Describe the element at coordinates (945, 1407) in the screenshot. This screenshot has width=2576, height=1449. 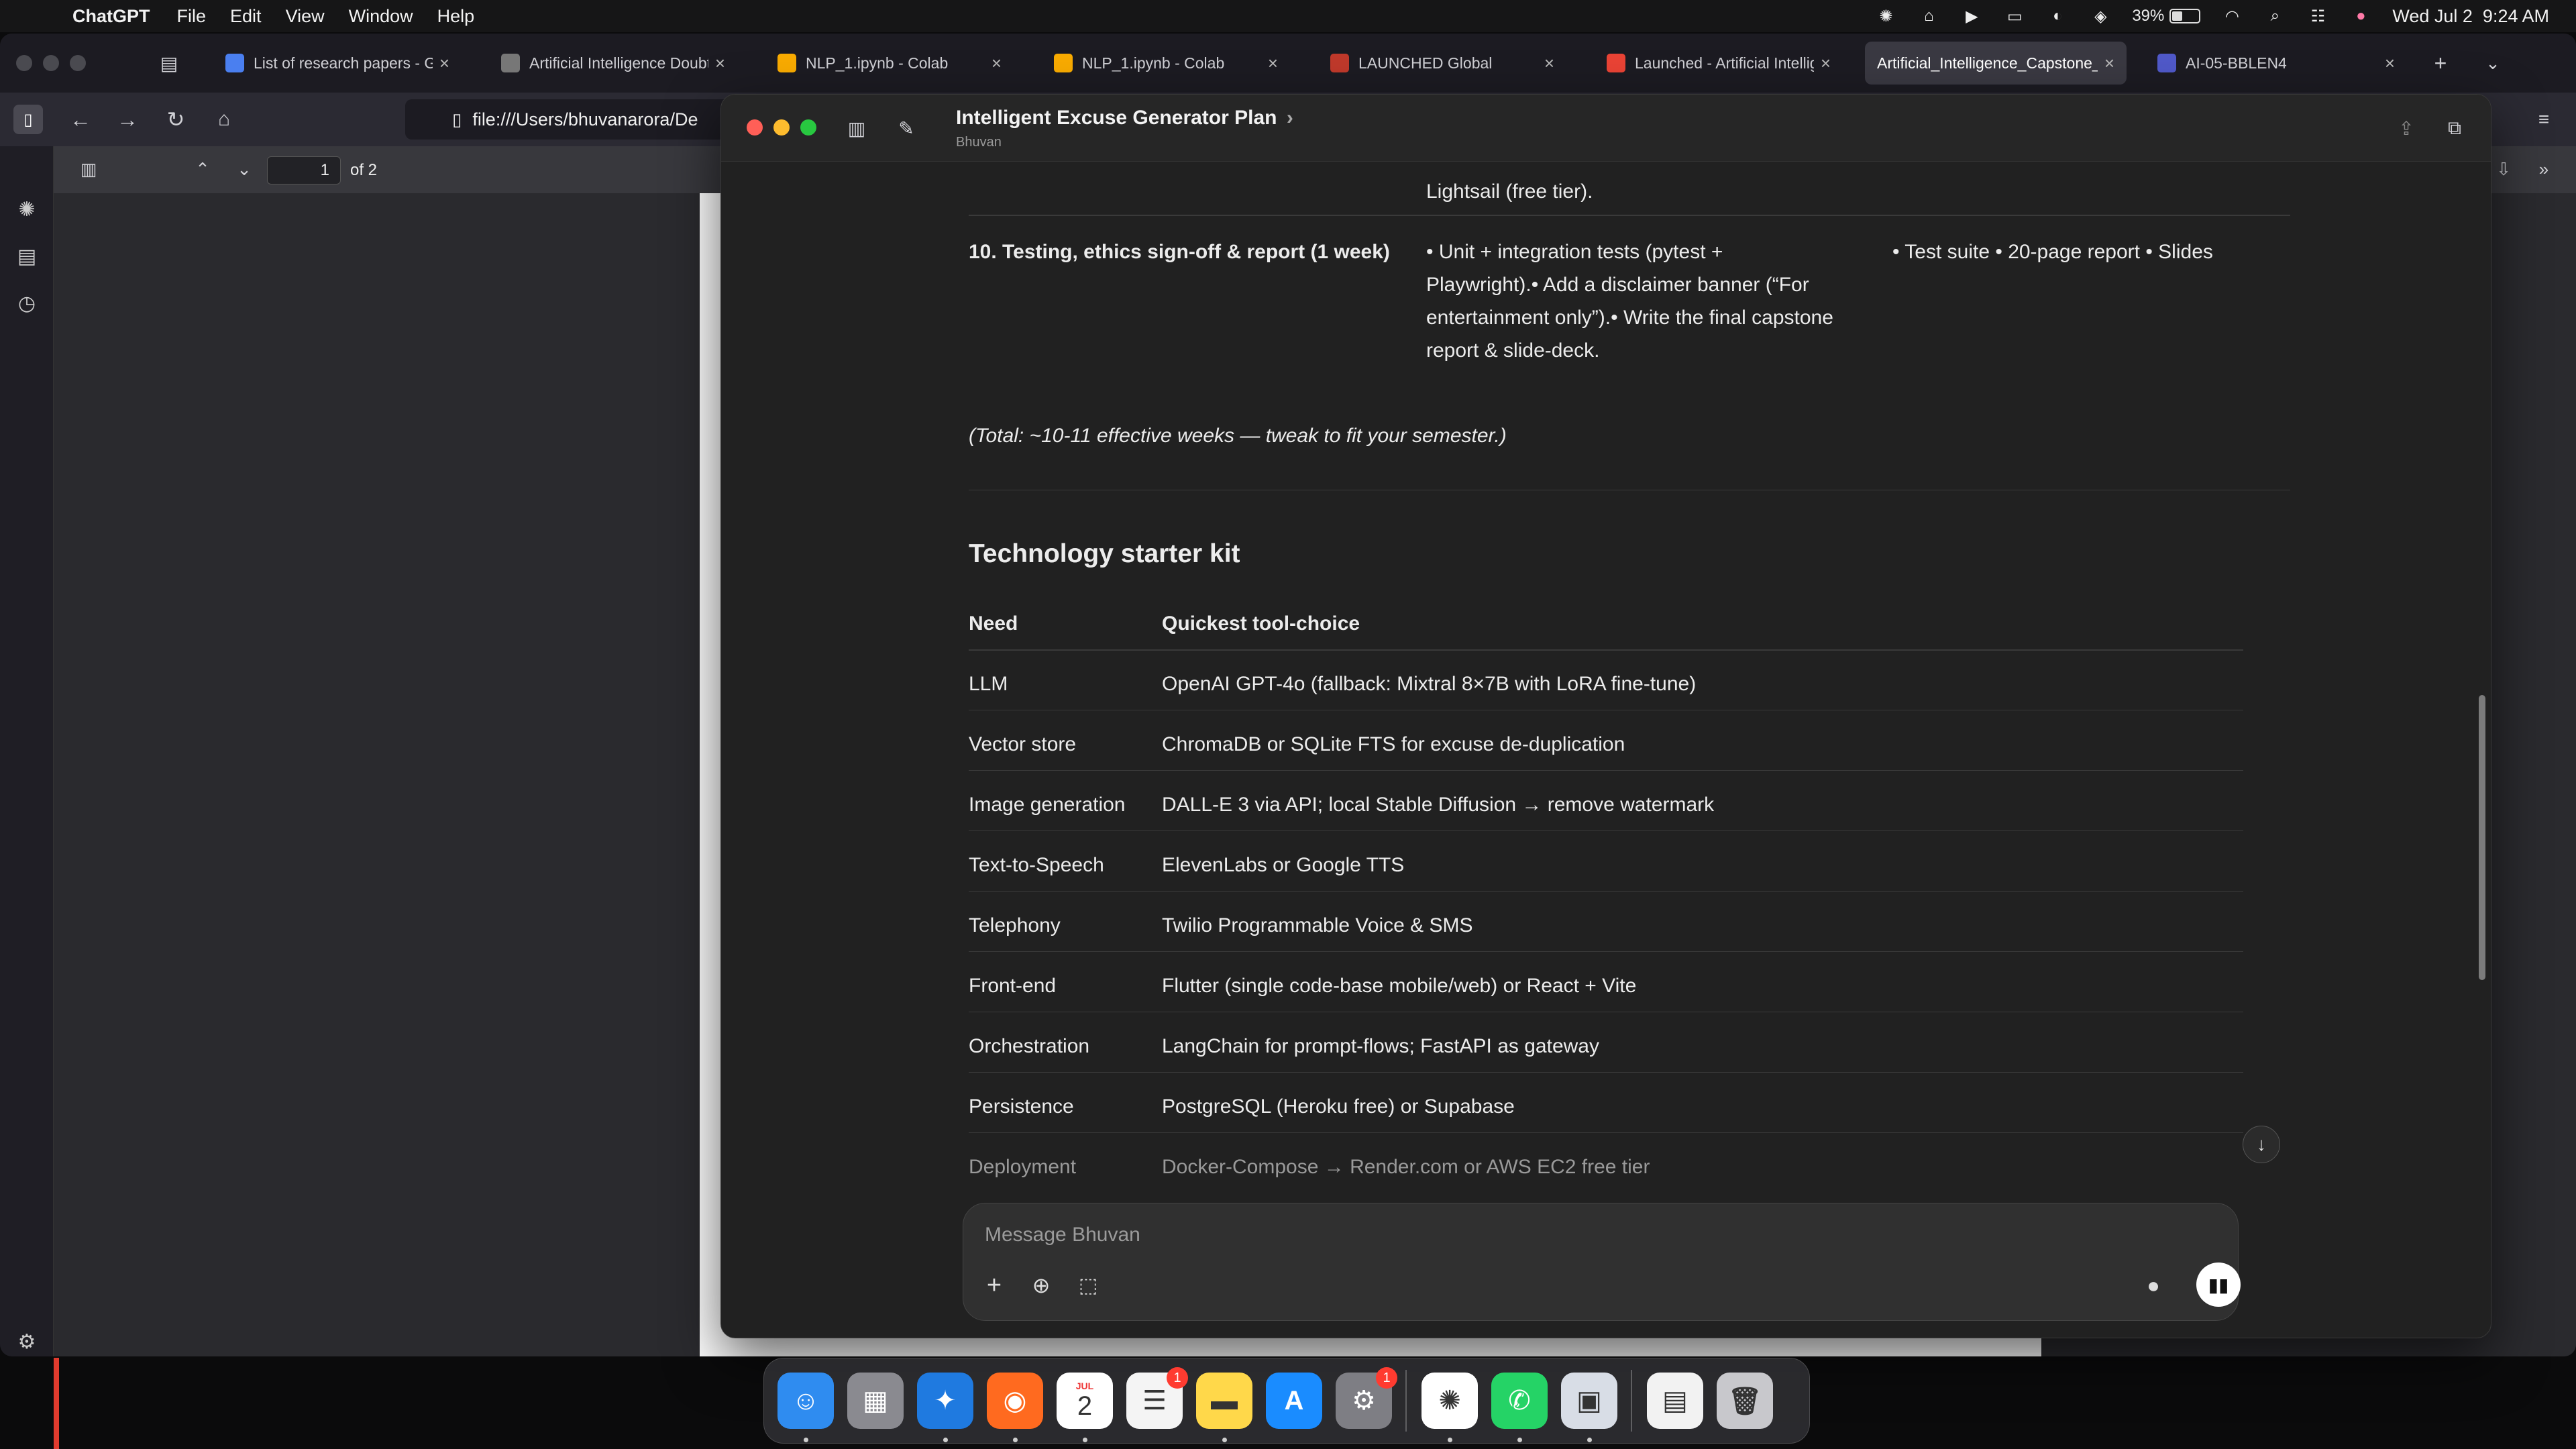
I see `safari-icon: ✦` at that location.